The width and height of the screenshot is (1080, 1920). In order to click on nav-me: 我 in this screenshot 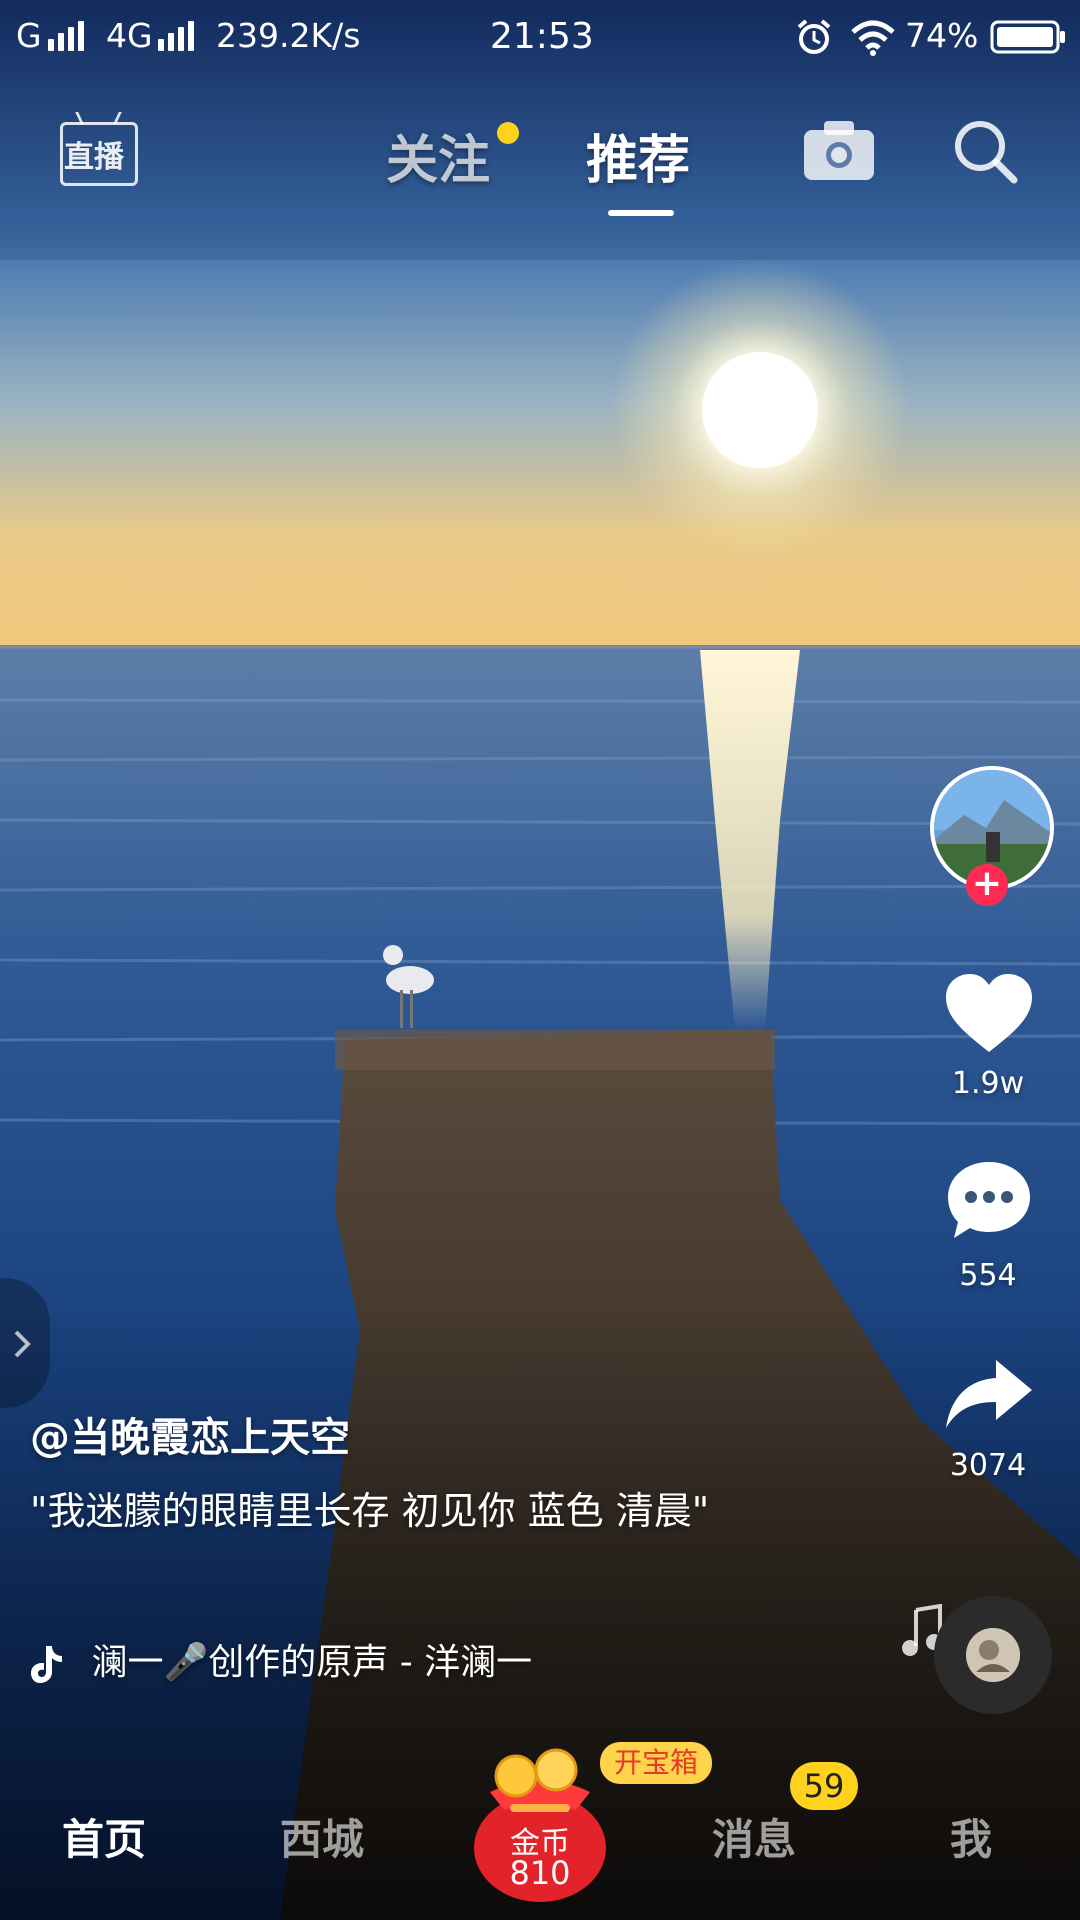, I will do `click(971, 1836)`.